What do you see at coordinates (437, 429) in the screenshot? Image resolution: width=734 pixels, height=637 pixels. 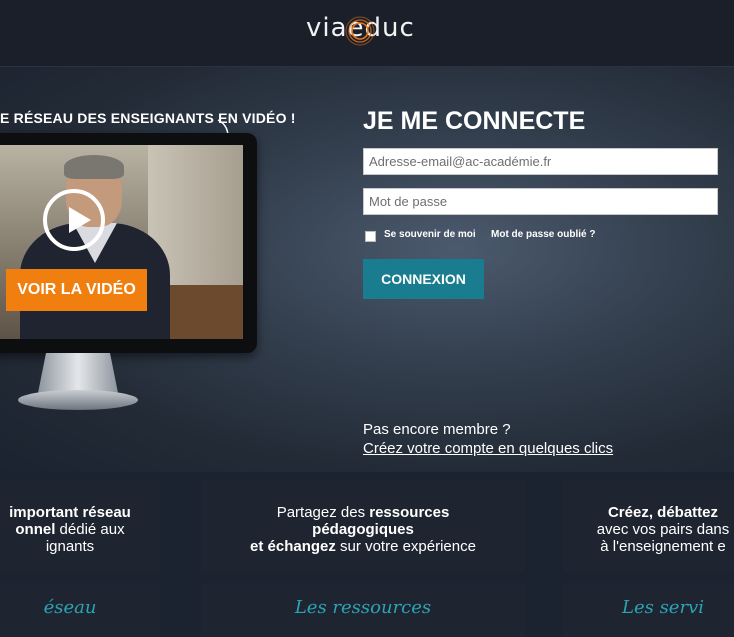 I see `not-member-text: Pas encore membre ?` at bounding box center [437, 429].